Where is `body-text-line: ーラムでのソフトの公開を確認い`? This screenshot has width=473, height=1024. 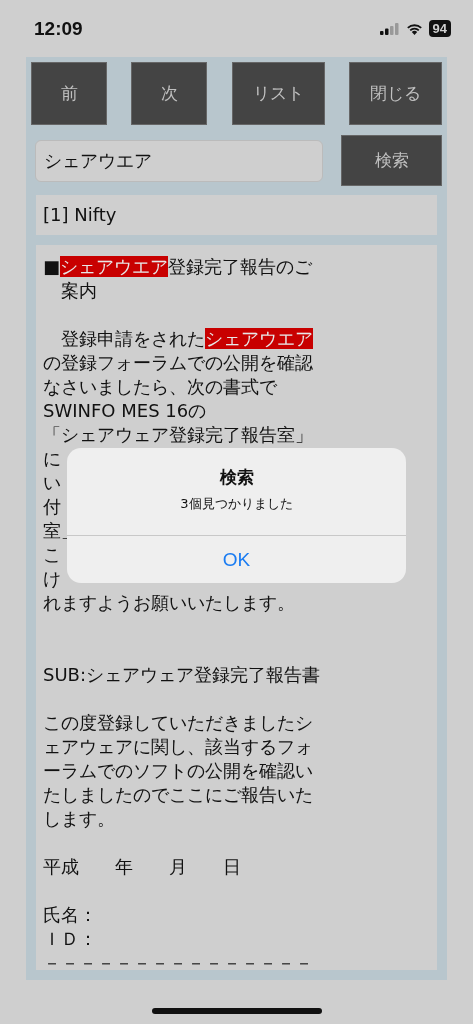
body-text-line: ーラムでのソフトの公開を確認い is located at coordinates (178, 771).